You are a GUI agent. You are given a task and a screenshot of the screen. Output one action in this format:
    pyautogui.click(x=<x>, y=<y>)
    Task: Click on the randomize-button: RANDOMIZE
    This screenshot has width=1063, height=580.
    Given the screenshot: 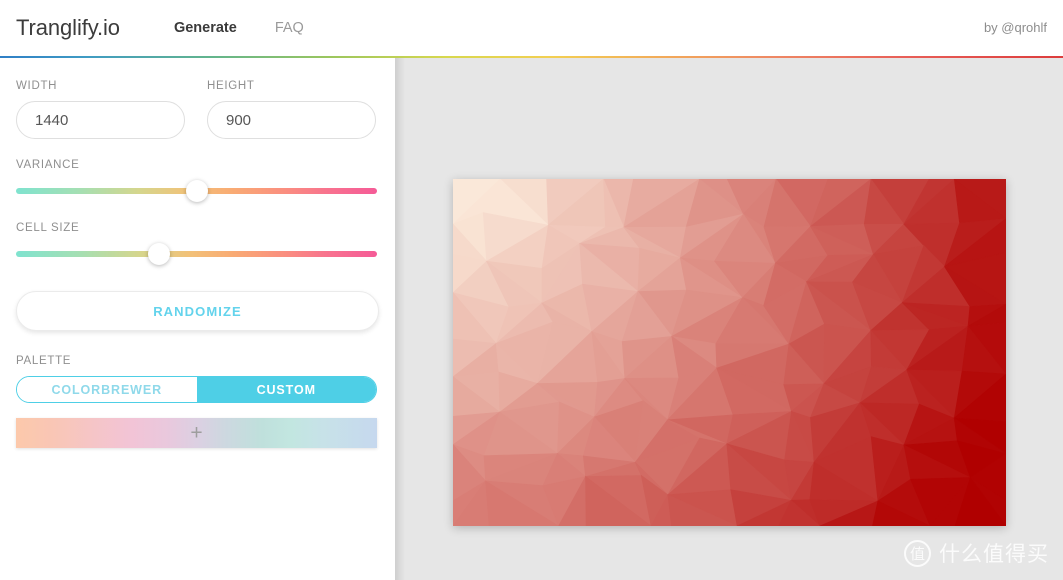 What is the action you would take?
    pyautogui.click(x=197, y=311)
    